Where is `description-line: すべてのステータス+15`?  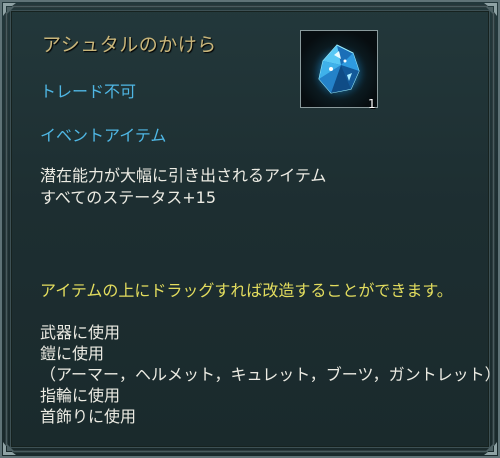 description-line: すべてのステータス+15 is located at coordinates (128, 197).